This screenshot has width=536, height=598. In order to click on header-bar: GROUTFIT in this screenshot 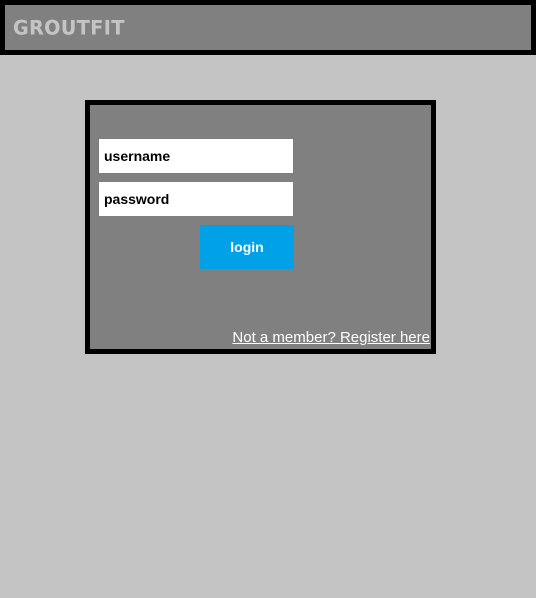, I will do `click(268, 27)`.